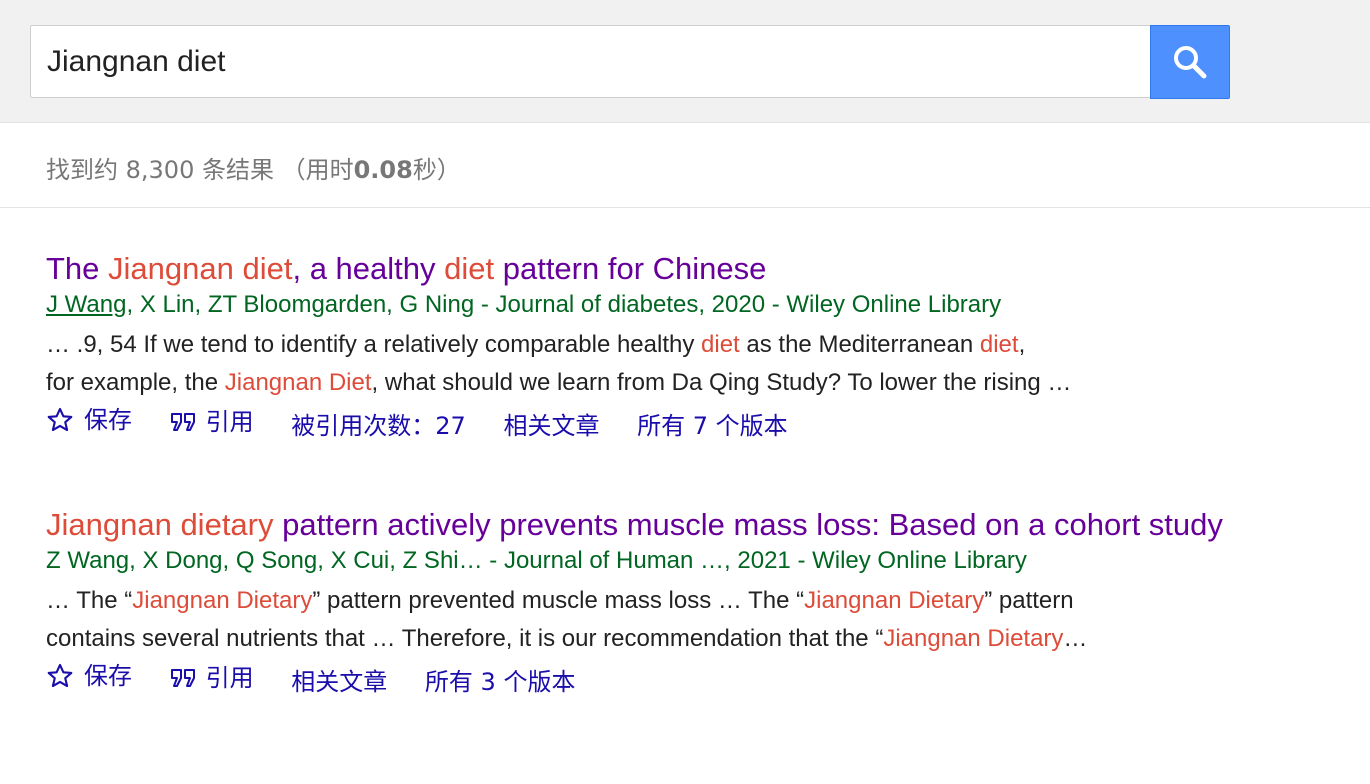 This screenshot has width=1370, height=784. Describe the element at coordinates (200, 170) in the screenshot. I see `results-count-text: 找到约 8,300 条结果 （用时` at that location.